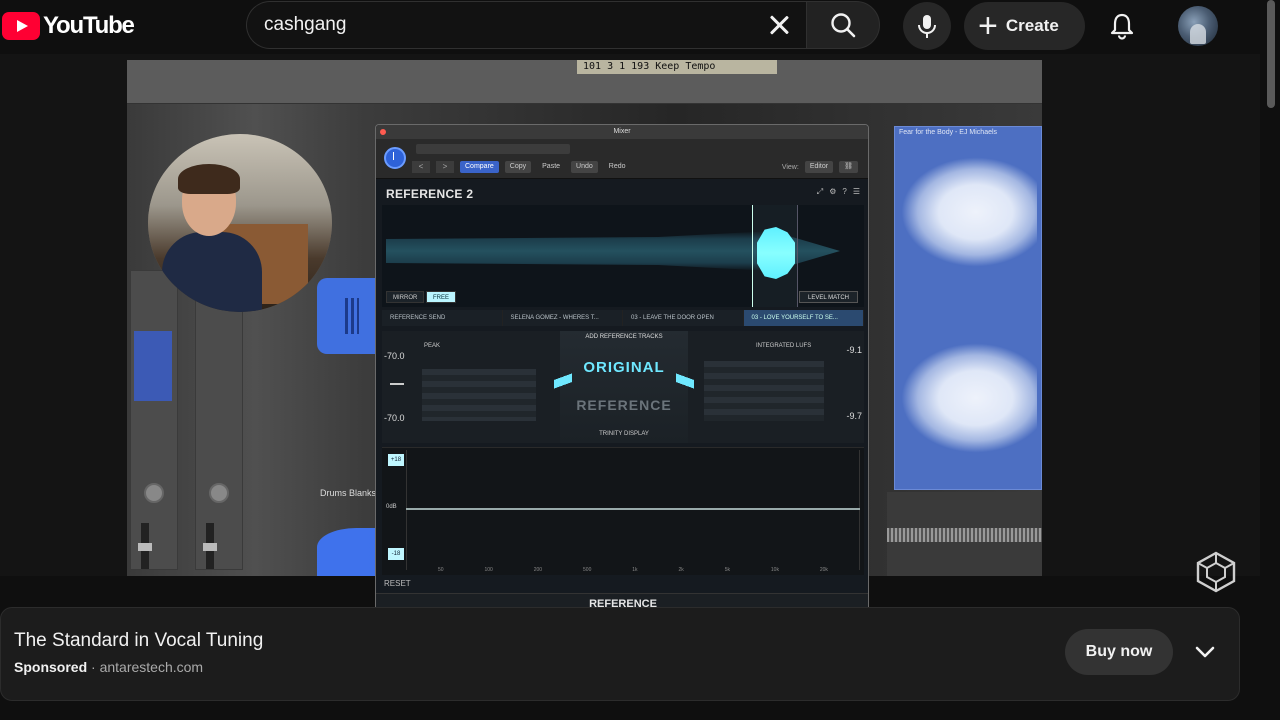 This screenshot has width=1280, height=720. What do you see at coordinates (854, 416) in the screenshot?
I see `right-value-bottom: -9.7` at bounding box center [854, 416].